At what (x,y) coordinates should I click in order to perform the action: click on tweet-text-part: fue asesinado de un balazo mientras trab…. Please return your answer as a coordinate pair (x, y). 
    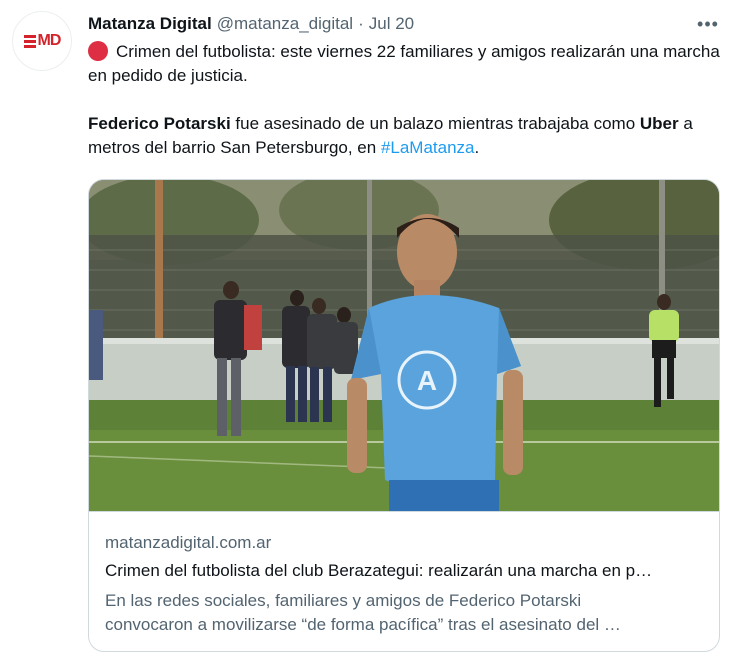
    Looking at the image, I should click on (435, 123).